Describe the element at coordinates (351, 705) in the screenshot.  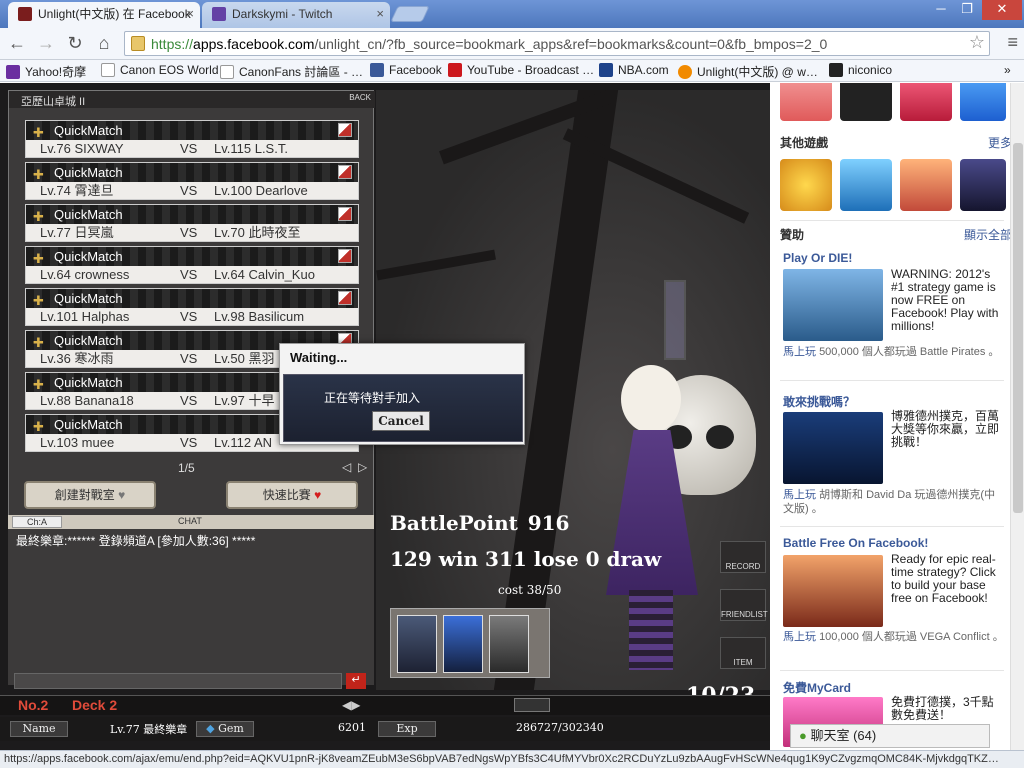
I see `deck-arrows-icon: ◀▶` at that location.